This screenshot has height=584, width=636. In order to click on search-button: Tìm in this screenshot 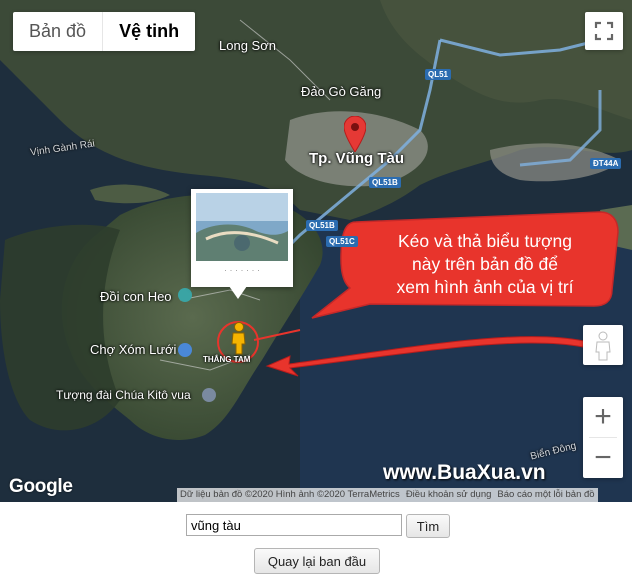, I will do `click(428, 526)`.